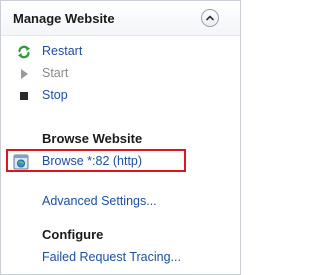 This screenshot has height=275, width=320. I want to click on browse-link: Browse *:82 (http), so click(92, 161).